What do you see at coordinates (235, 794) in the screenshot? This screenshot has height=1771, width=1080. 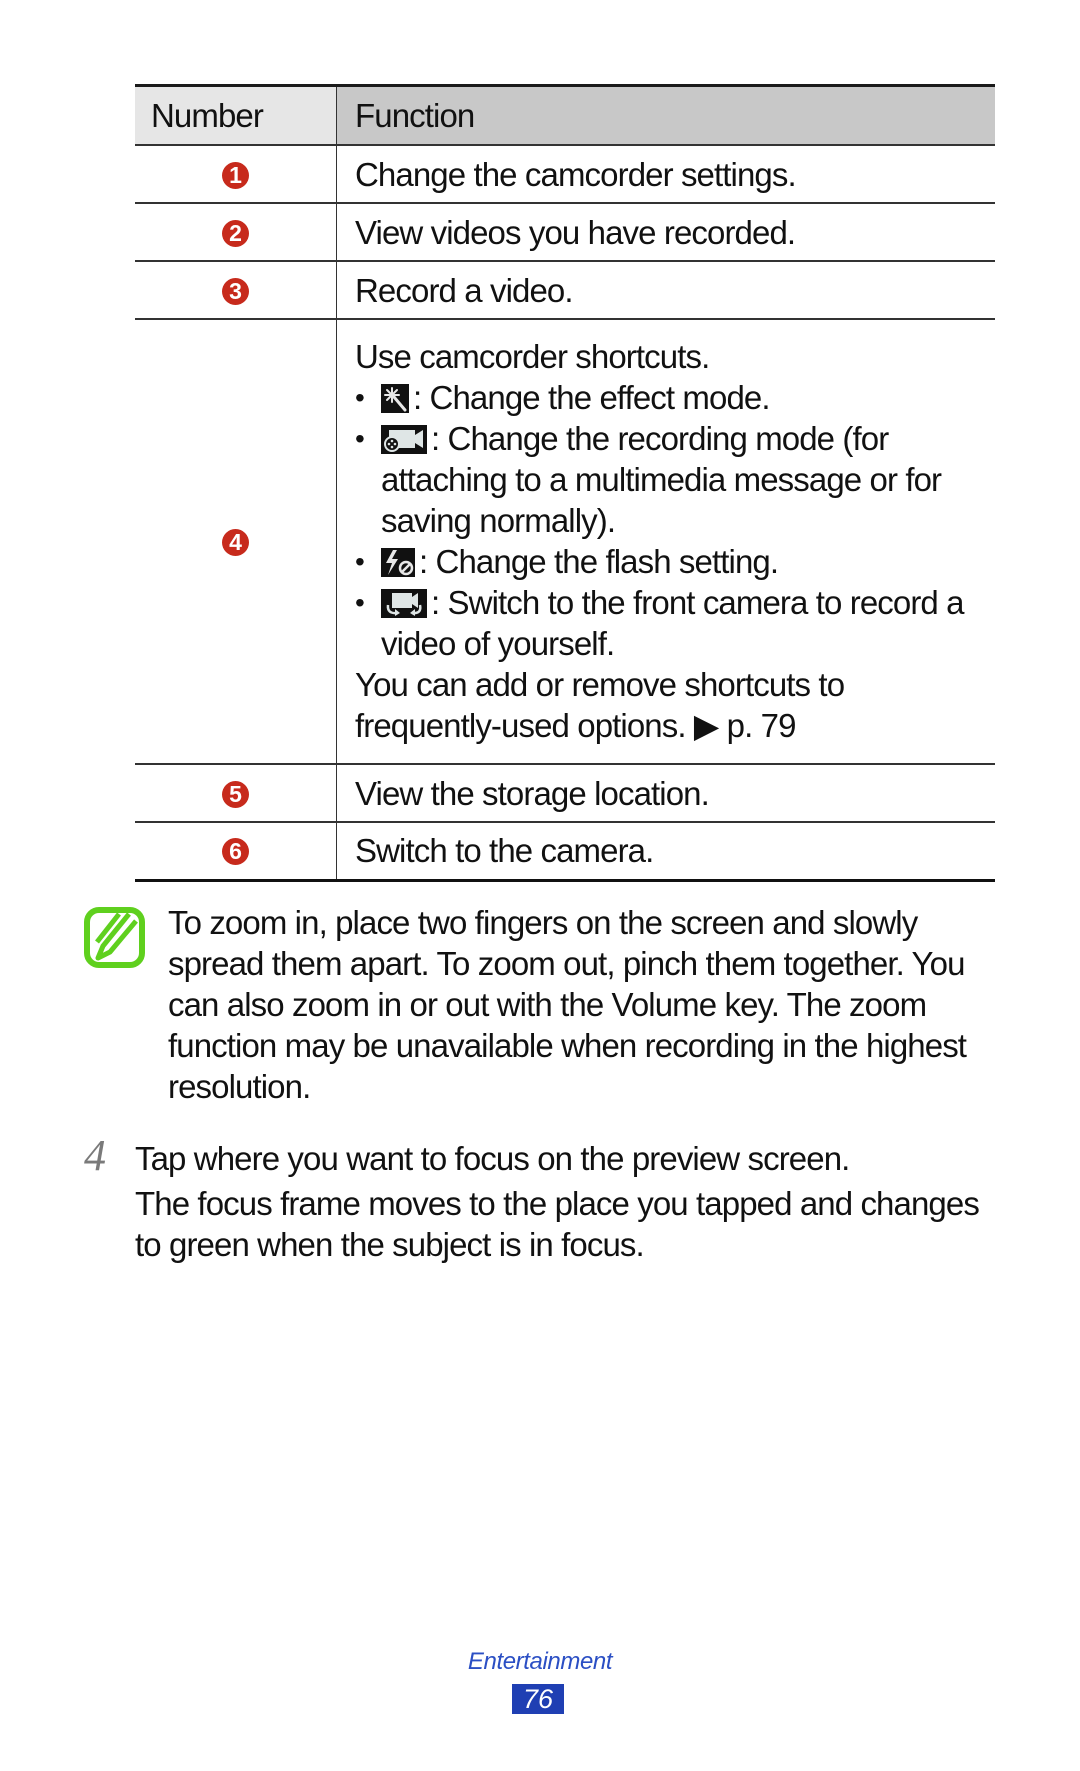 I see `number-badge: 5` at bounding box center [235, 794].